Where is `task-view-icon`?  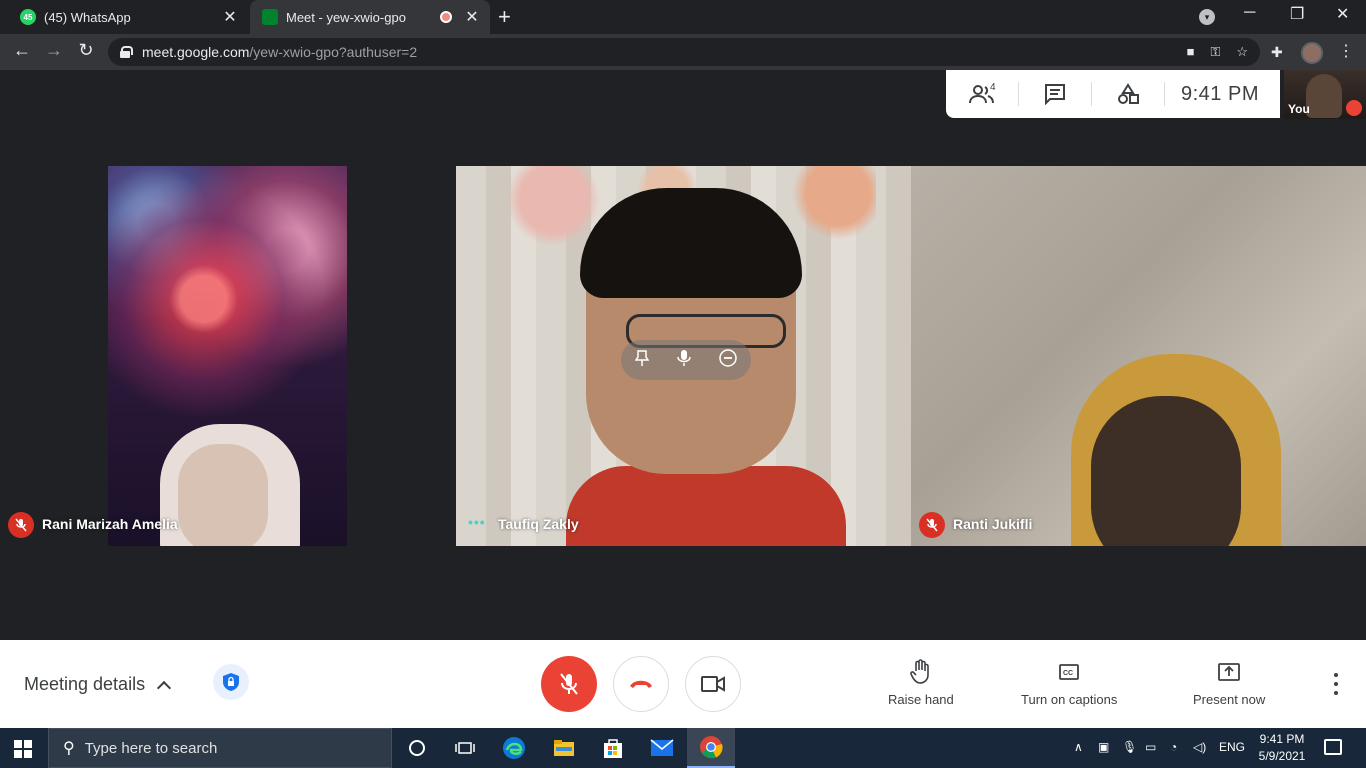 task-view-icon is located at coordinates (465, 748).